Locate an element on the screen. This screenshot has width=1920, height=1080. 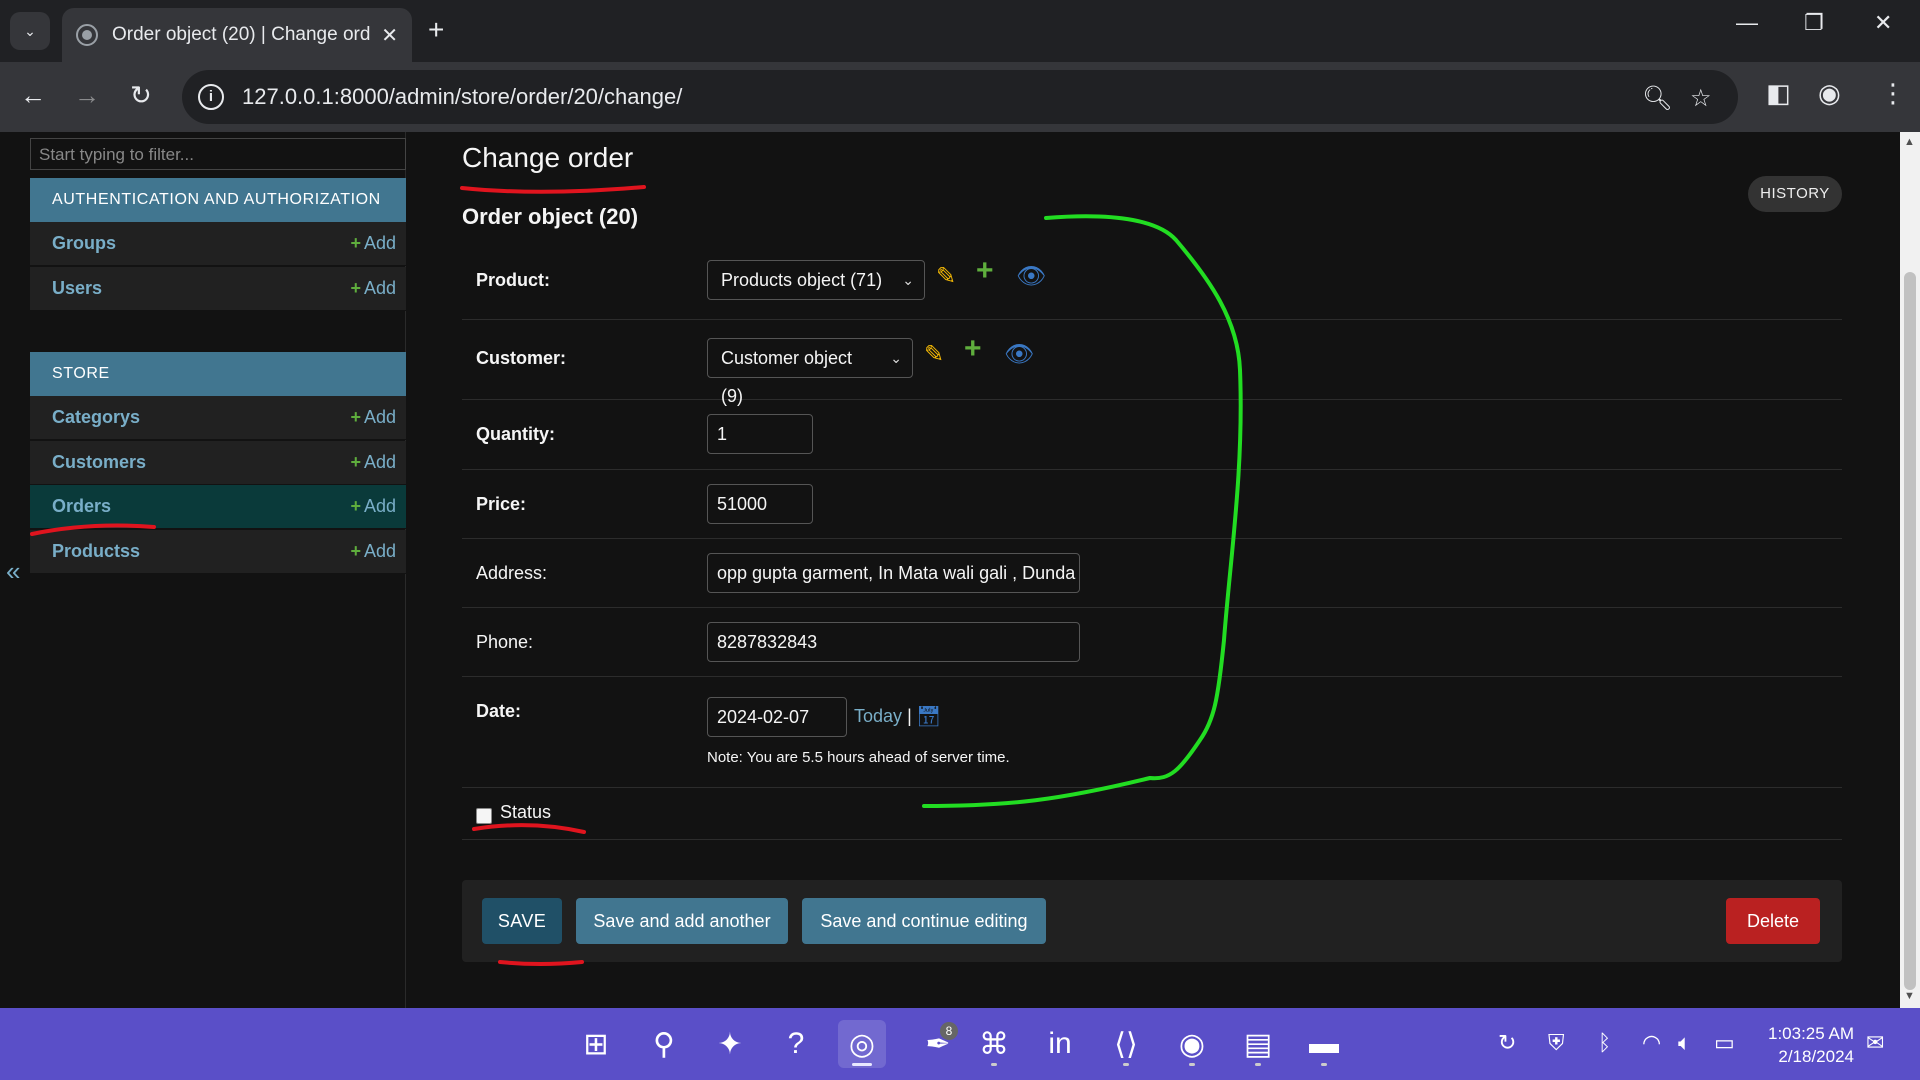
help-icon: ? is located at coordinates (796, 1044).